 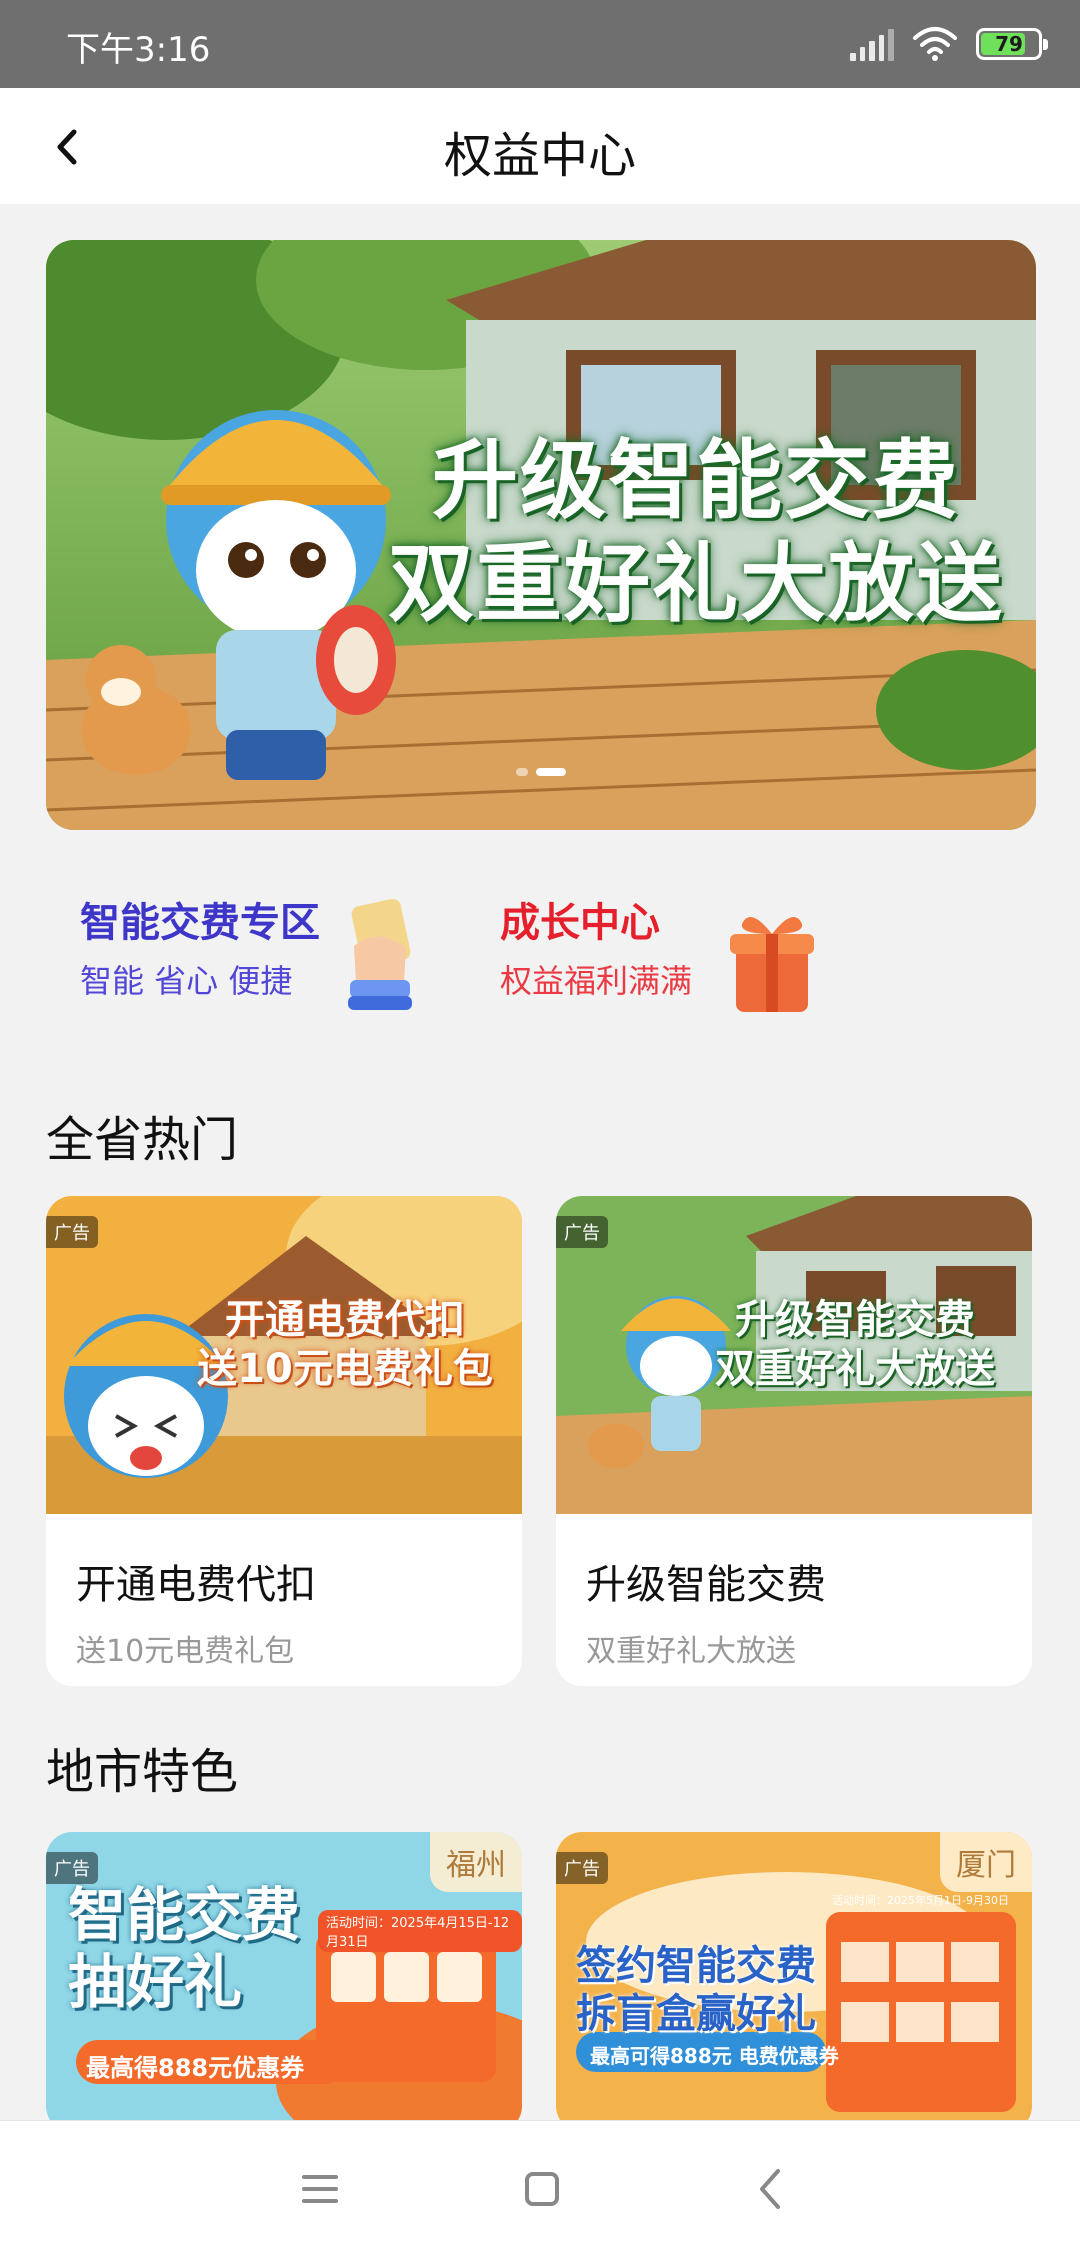 I want to click on card-smart-payment: 升级智能交费 双重好礼大放送 广告 升级智能交费 双重好礼大放送, so click(x=794, y=1441).